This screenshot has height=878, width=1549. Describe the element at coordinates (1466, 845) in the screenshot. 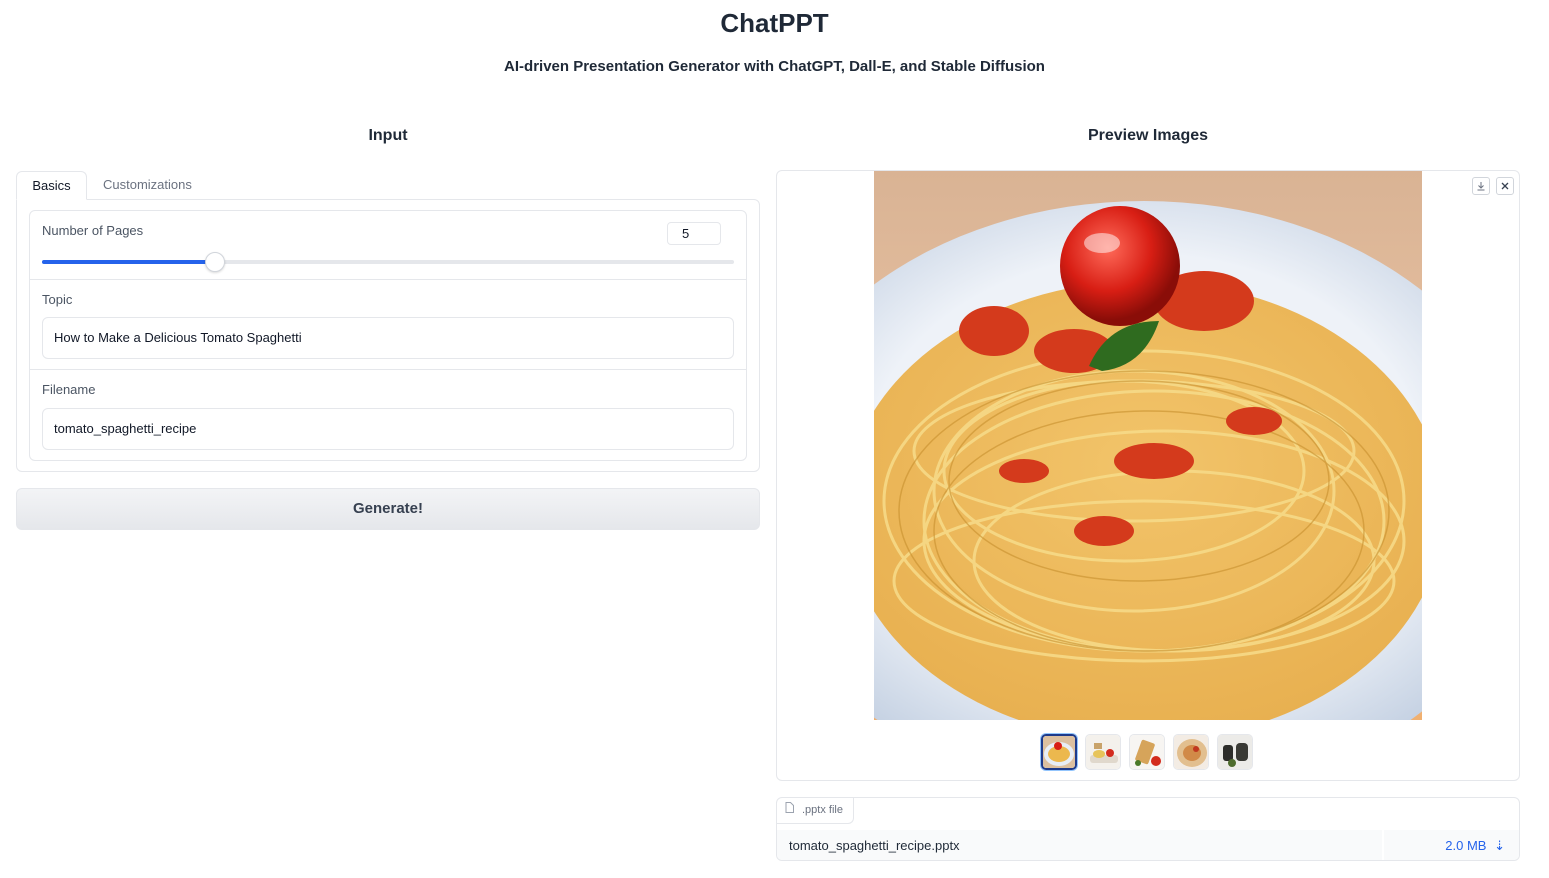

I see `file-size: 2.0 MB` at that location.